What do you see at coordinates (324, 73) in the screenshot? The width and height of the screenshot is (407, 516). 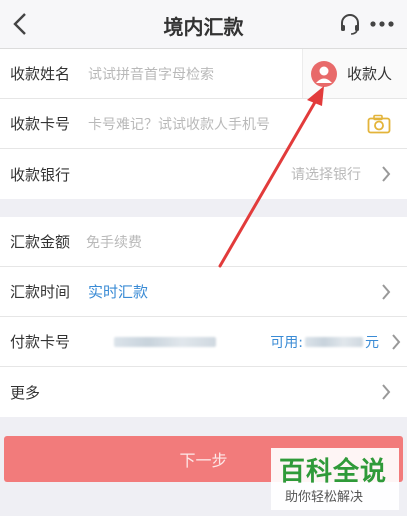 I see `avatar-icon` at bounding box center [324, 73].